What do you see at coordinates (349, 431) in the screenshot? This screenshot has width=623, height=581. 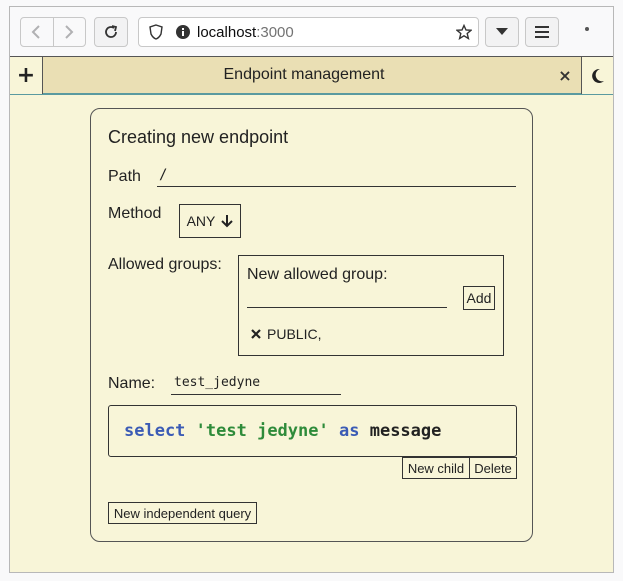 I see `query-keyword-as: as` at bounding box center [349, 431].